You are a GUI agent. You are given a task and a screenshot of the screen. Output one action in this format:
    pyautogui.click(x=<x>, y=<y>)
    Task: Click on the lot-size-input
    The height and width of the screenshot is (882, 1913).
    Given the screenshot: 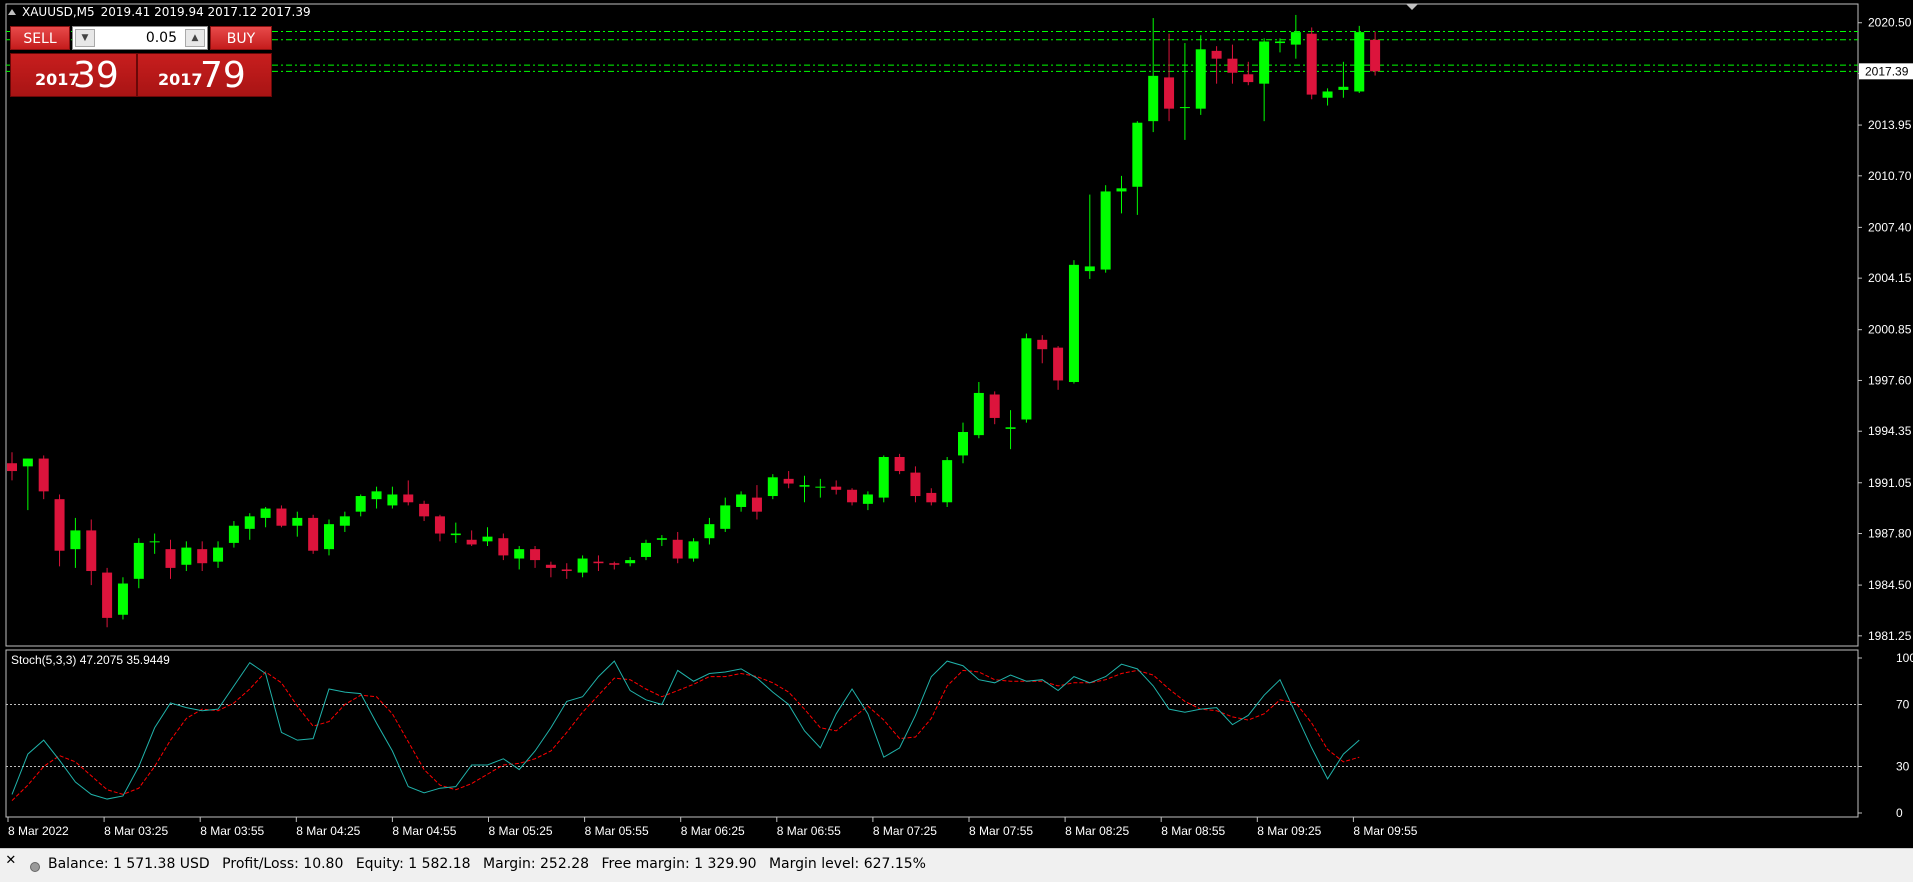 What is the action you would take?
    pyautogui.click(x=139, y=38)
    